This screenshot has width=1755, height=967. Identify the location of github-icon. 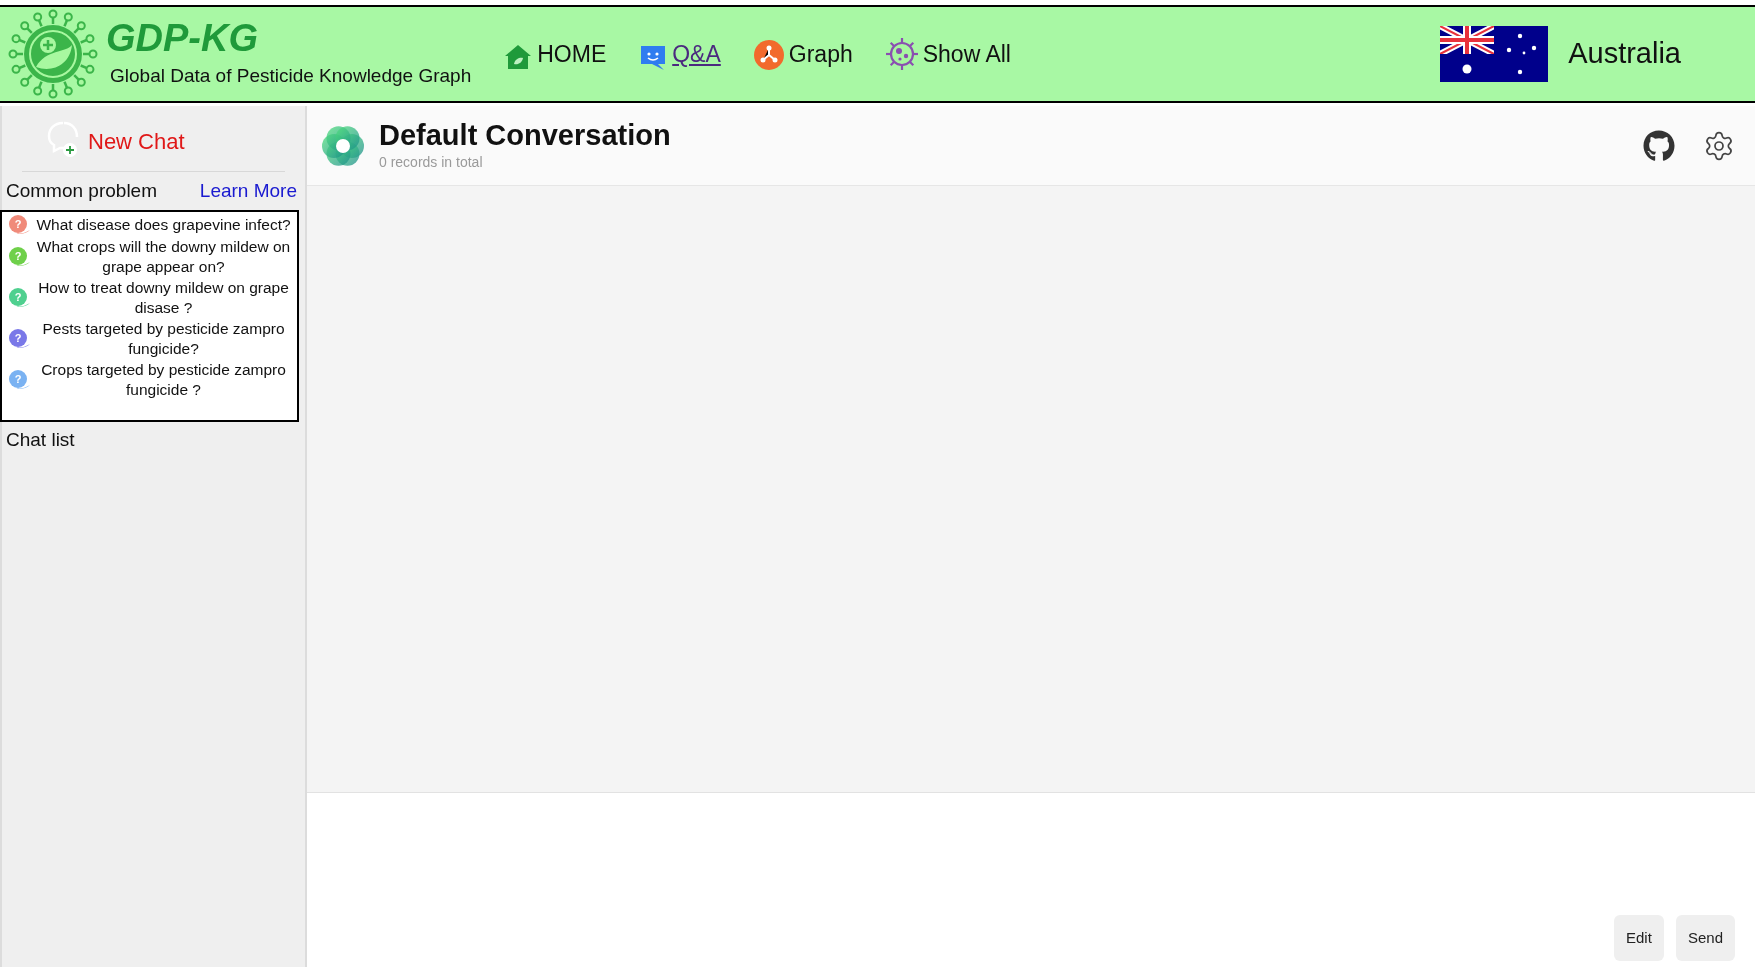
(1659, 145).